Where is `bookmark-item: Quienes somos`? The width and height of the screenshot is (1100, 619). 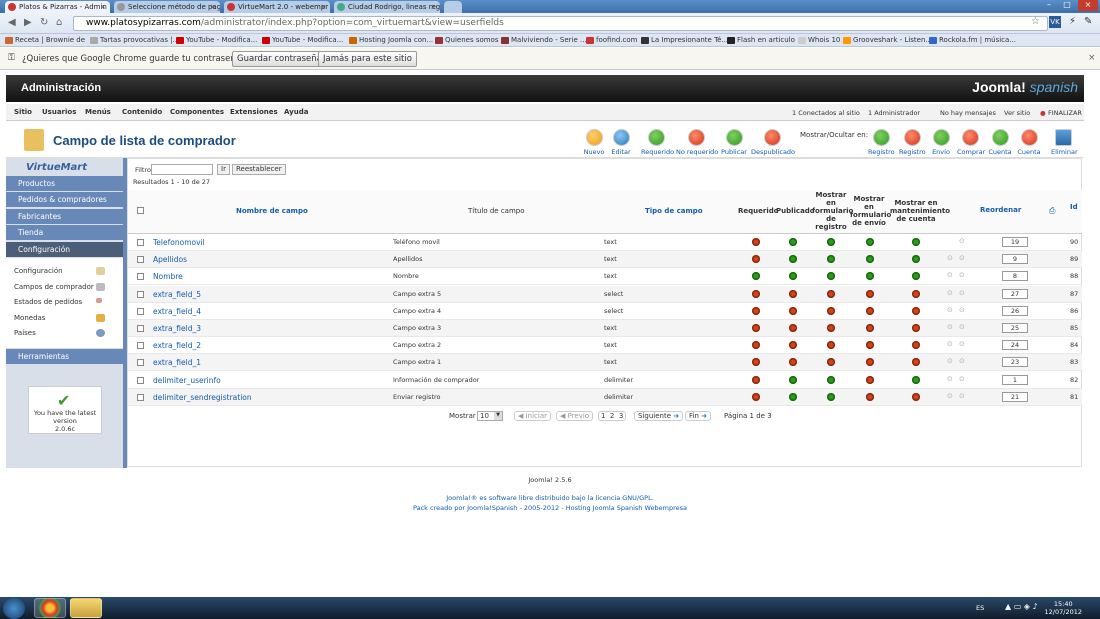 bookmark-item: Quienes somos is located at coordinates (467, 40).